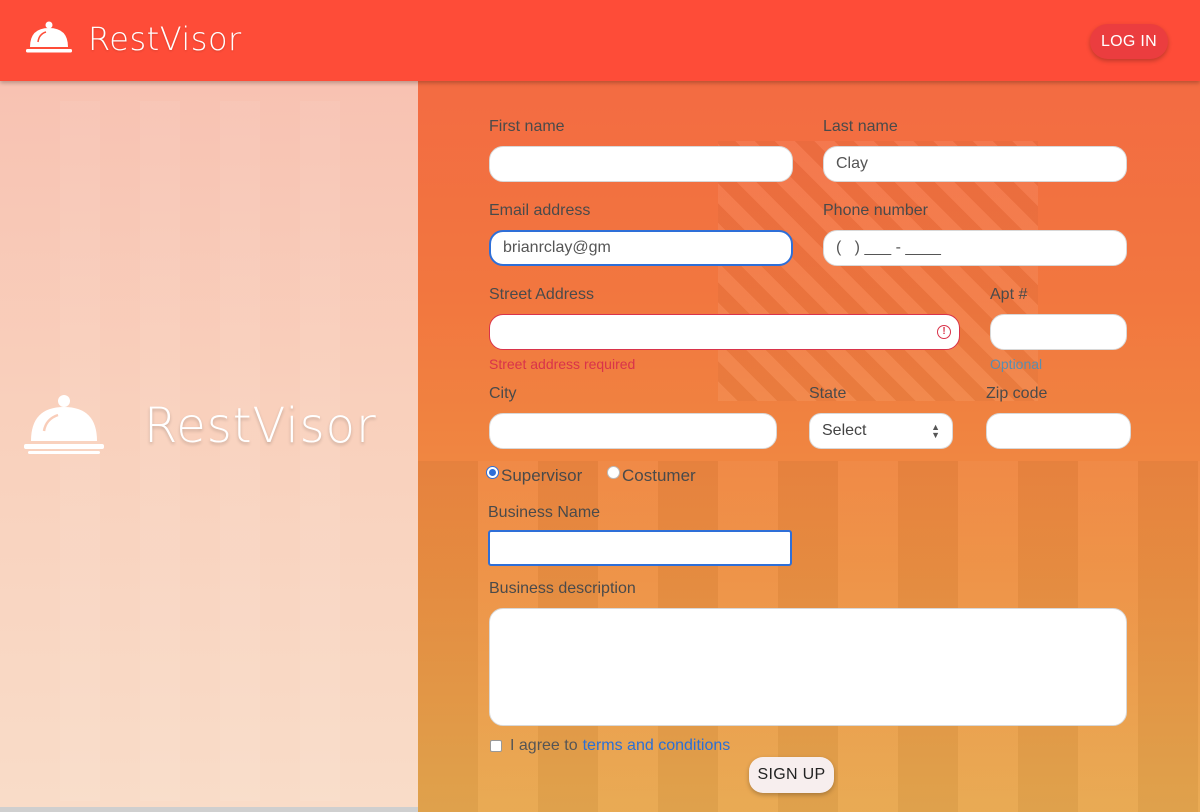 The width and height of the screenshot is (1200, 812). I want to click on email-label: Email address, so click(540, 210).